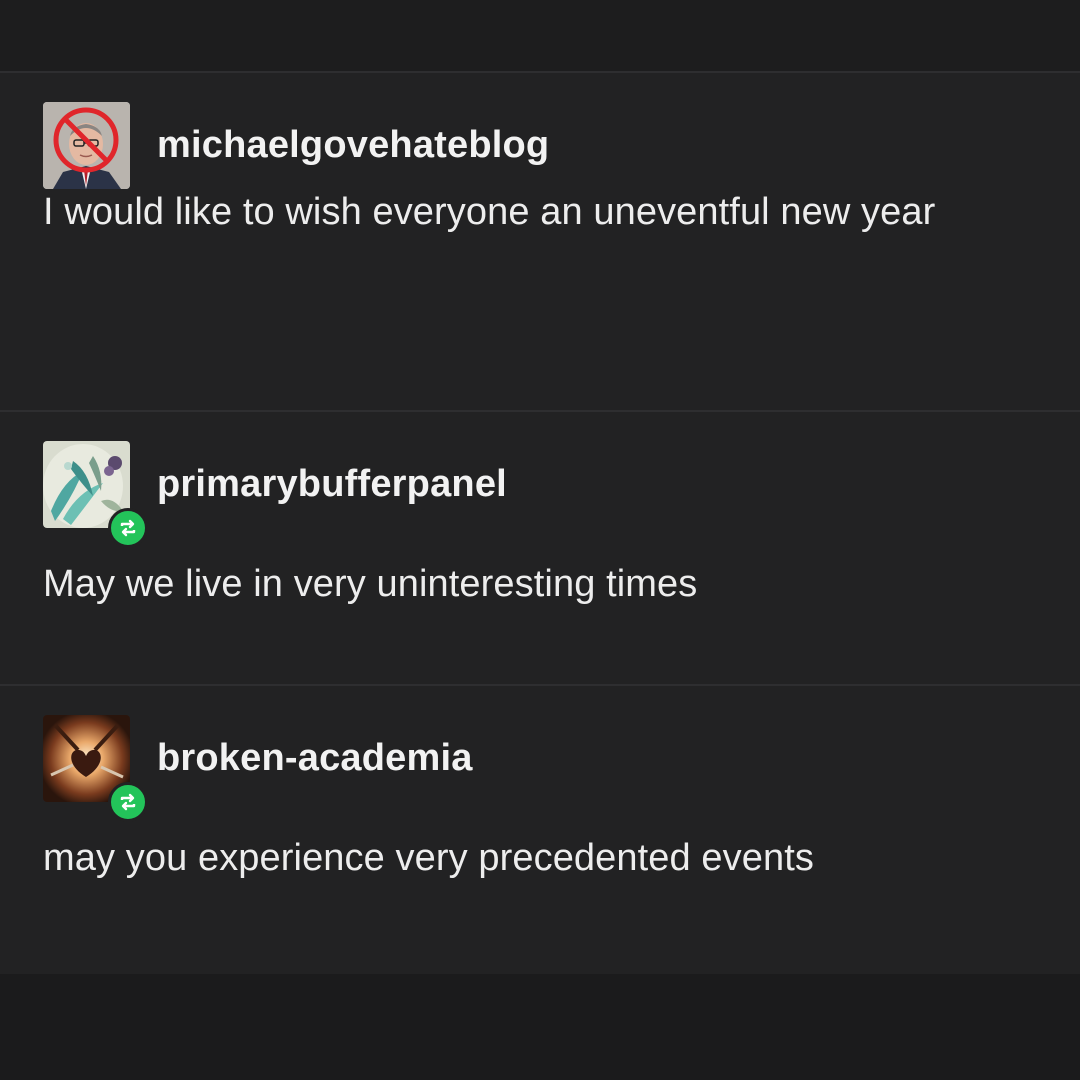 The width and height of the screenshot is (1080, 1080). I want to click on username: primarybufferpanel, so click(332, 484).